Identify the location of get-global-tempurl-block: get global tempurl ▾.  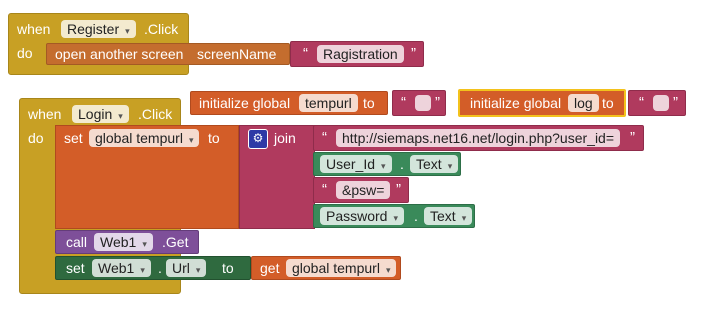
(326, 268).